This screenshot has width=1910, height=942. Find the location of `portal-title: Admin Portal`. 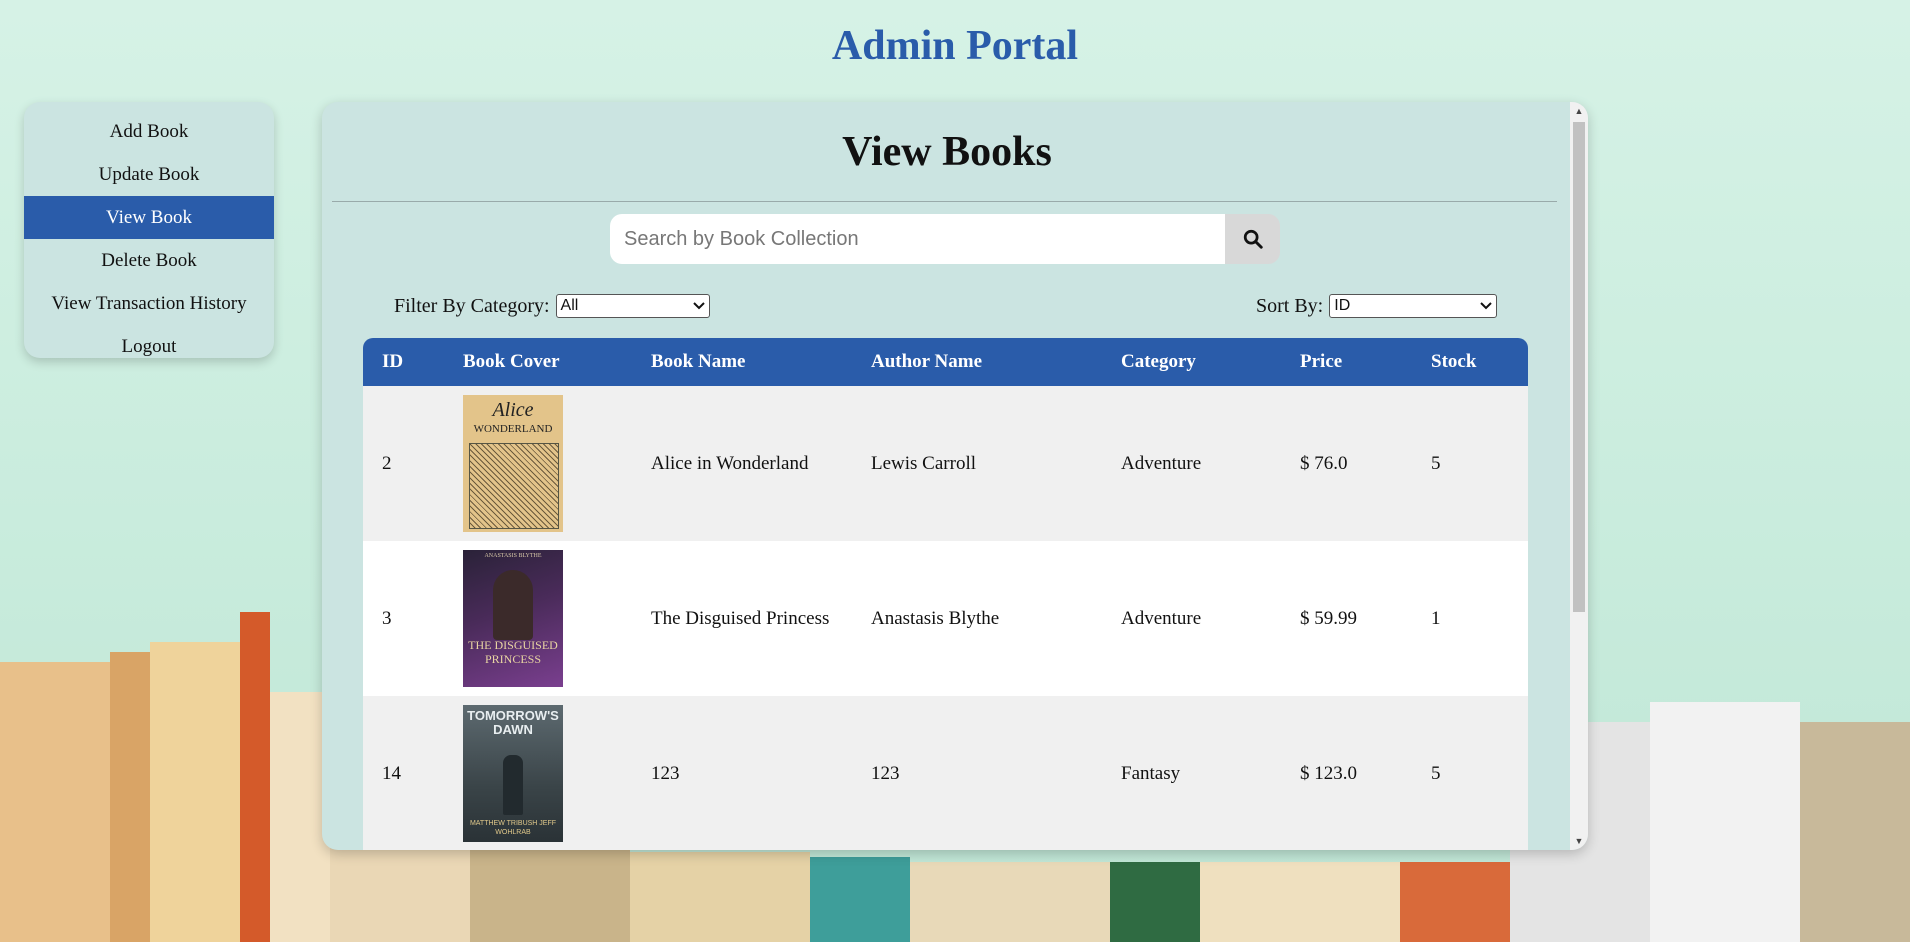

portal-title: Admin Portal is located at coordinates (955, 46).